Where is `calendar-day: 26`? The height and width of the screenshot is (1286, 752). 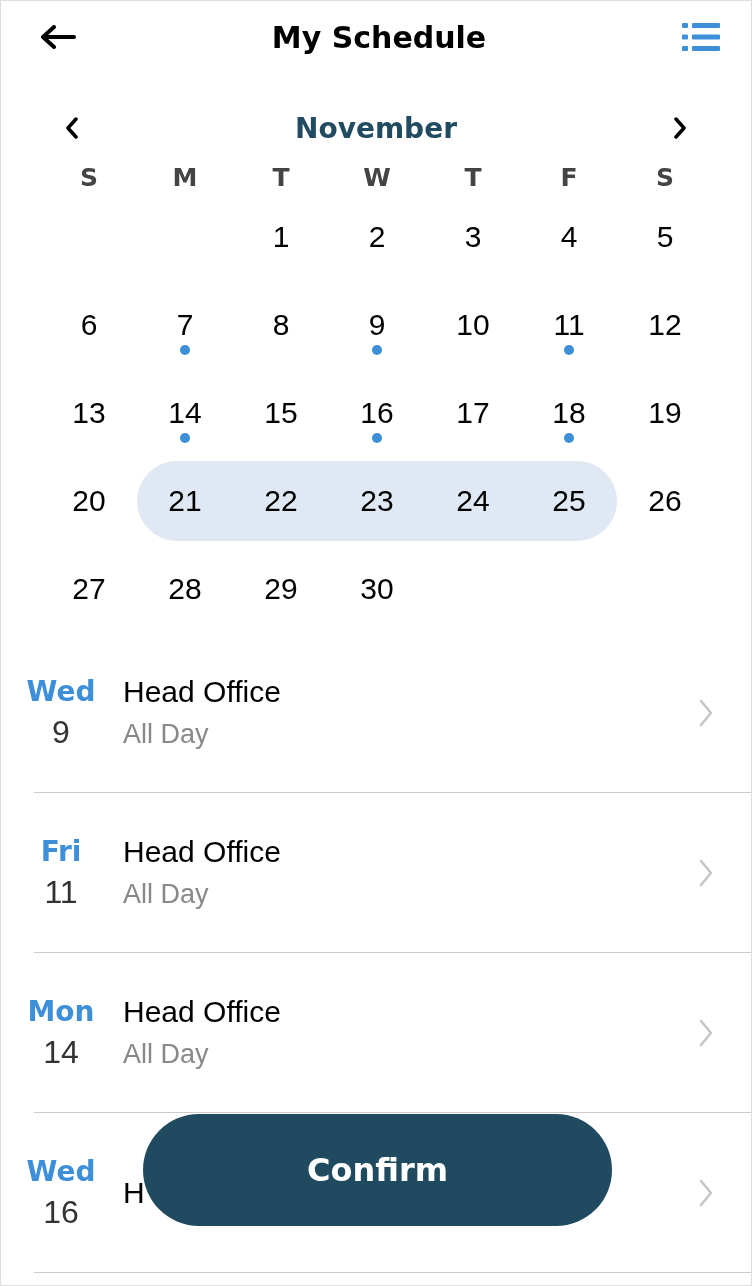 calendar-day: 26 is located at coordinates (665, 501).